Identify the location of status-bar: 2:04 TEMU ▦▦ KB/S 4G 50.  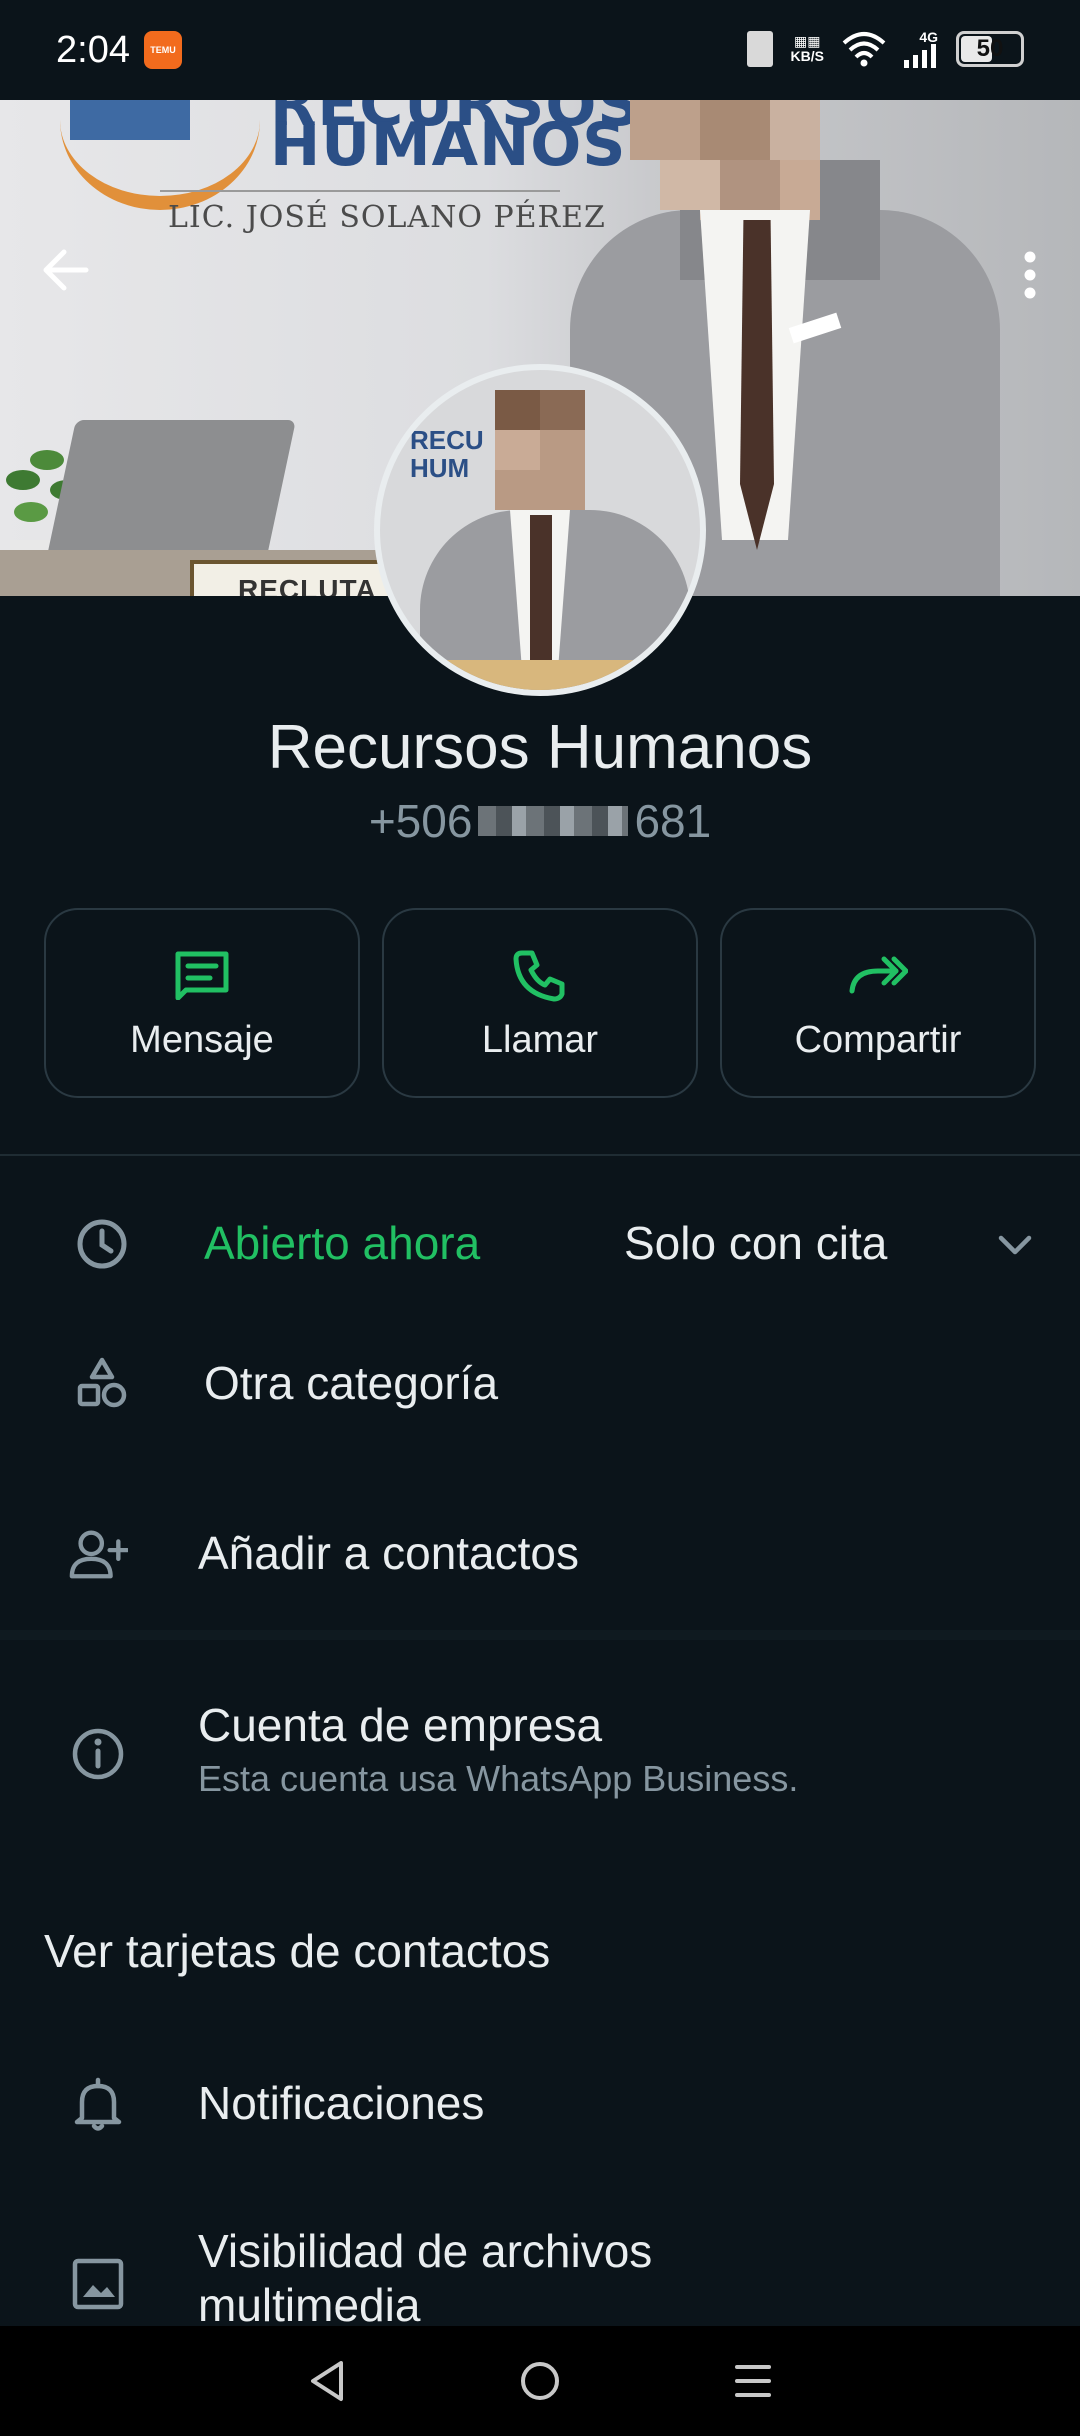
(540, 50).